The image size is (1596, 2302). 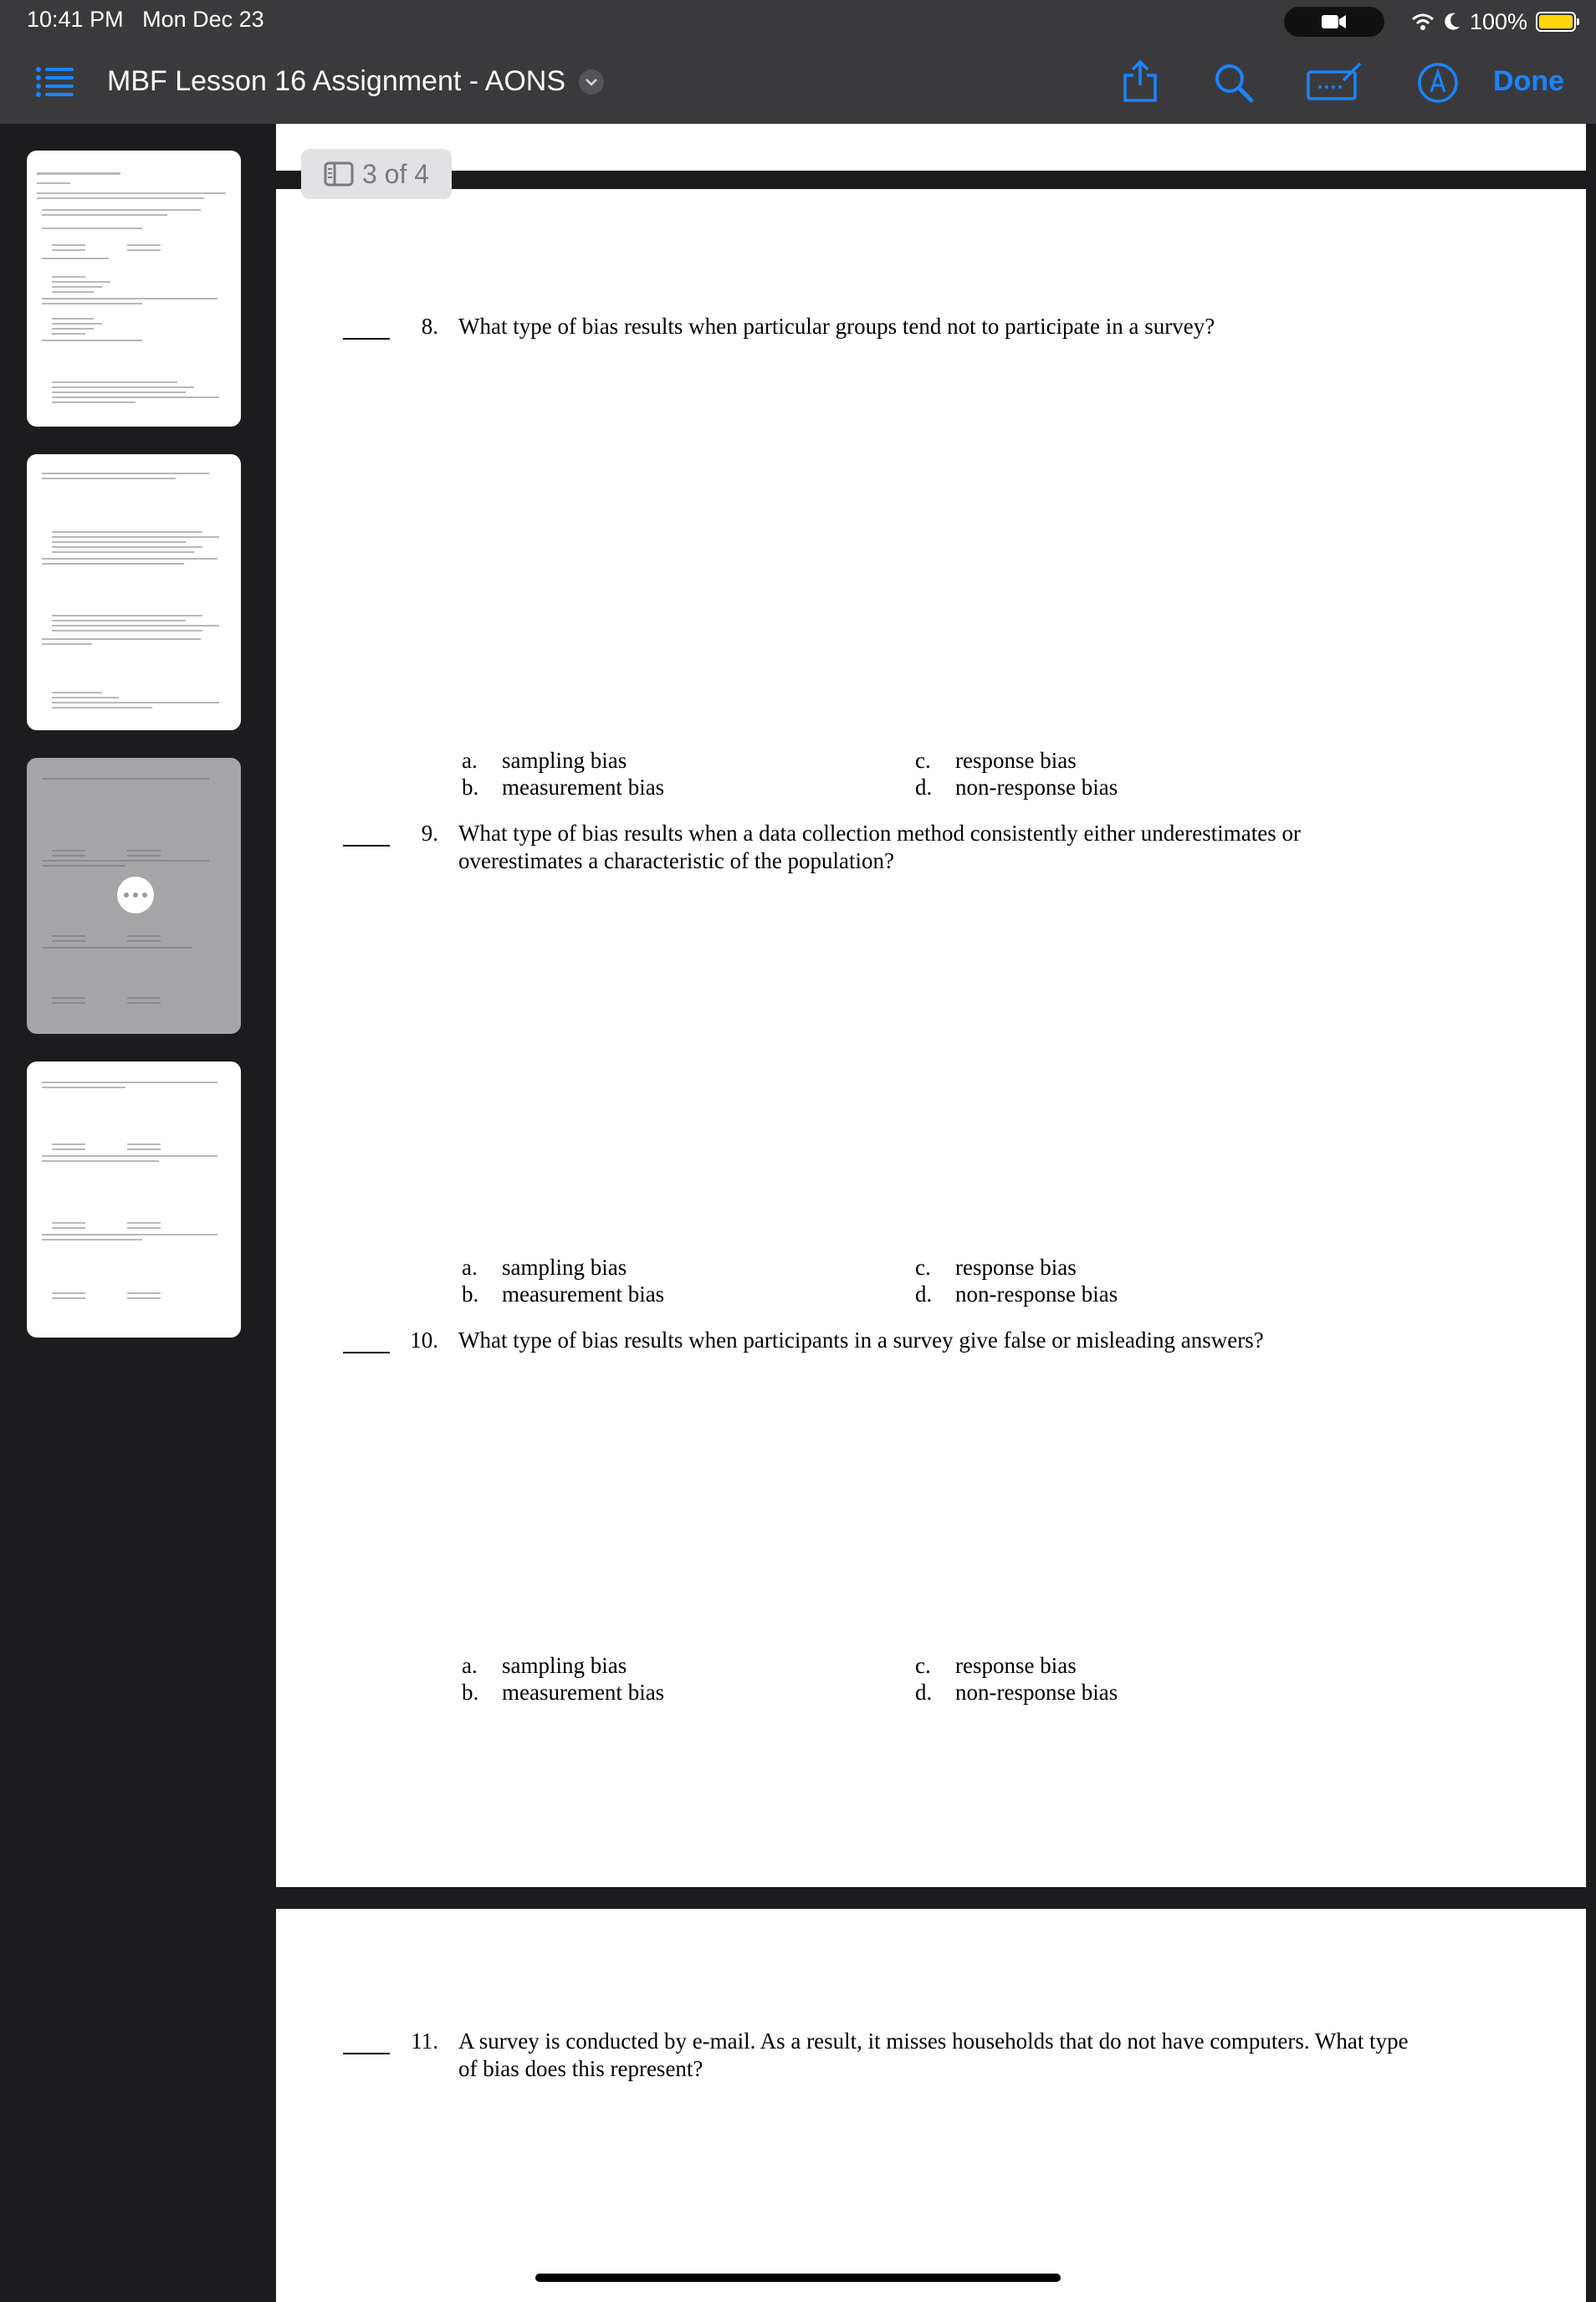 What do you see at coordinates (396, 173) in the screenshot?
I see `page-indicator-text: 3 of 4` at bounding box center [396, 173].